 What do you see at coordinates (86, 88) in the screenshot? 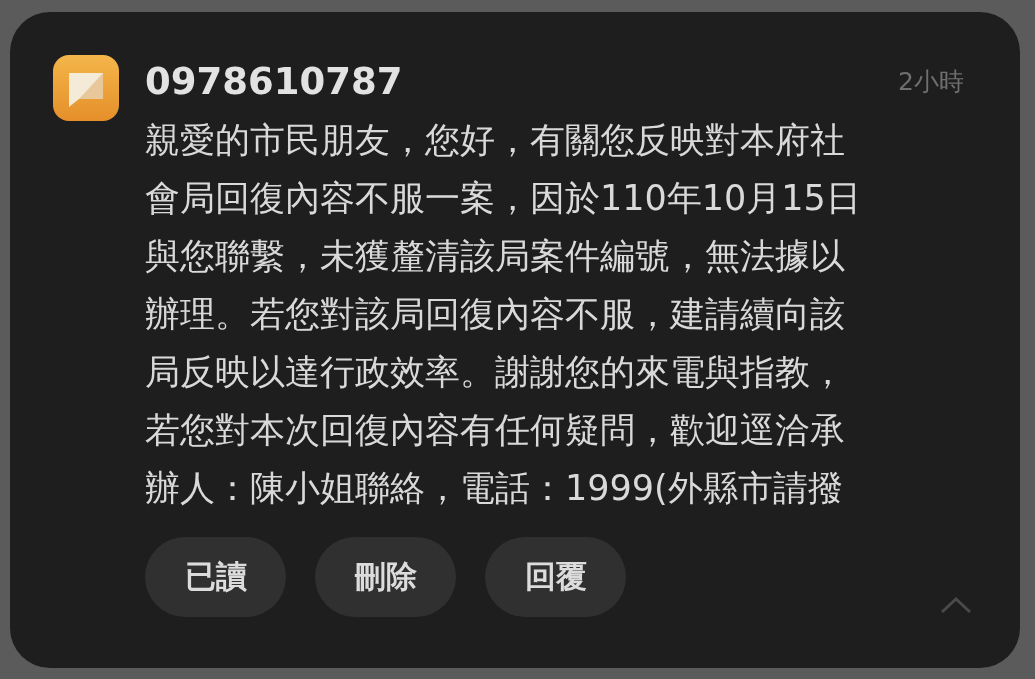
I see `message-app-icon` at bounding box center [86, 88].